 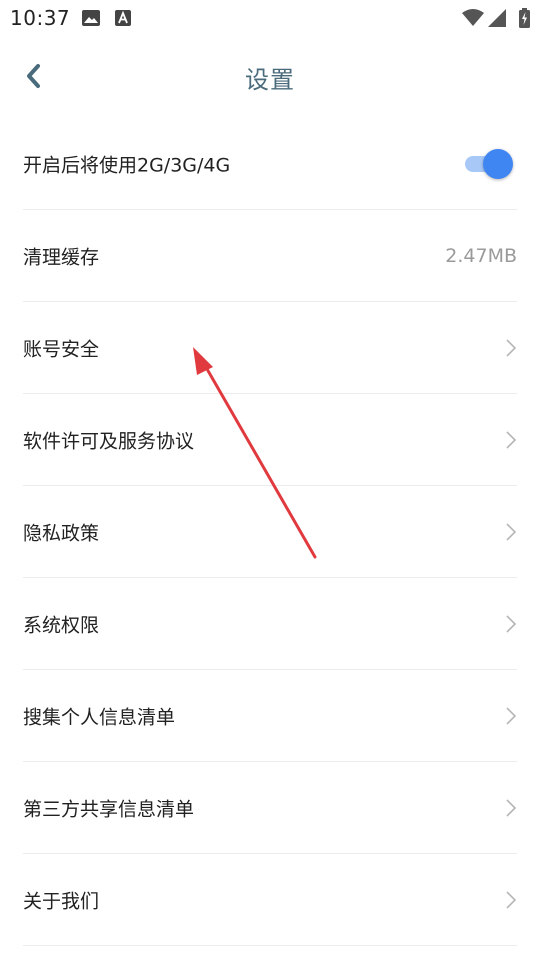 I want to click on setting-label: 关于我们, so click(x=61, y=901).